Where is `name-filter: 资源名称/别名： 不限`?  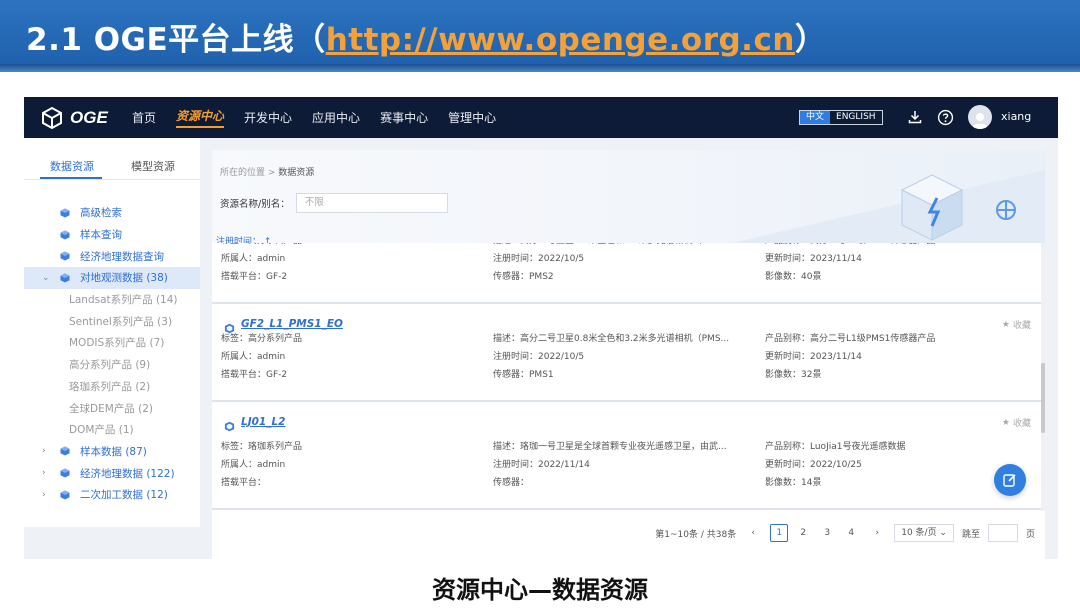 name-filter: 资源名称/别名： 不限 is located at coordinates (334, 203).